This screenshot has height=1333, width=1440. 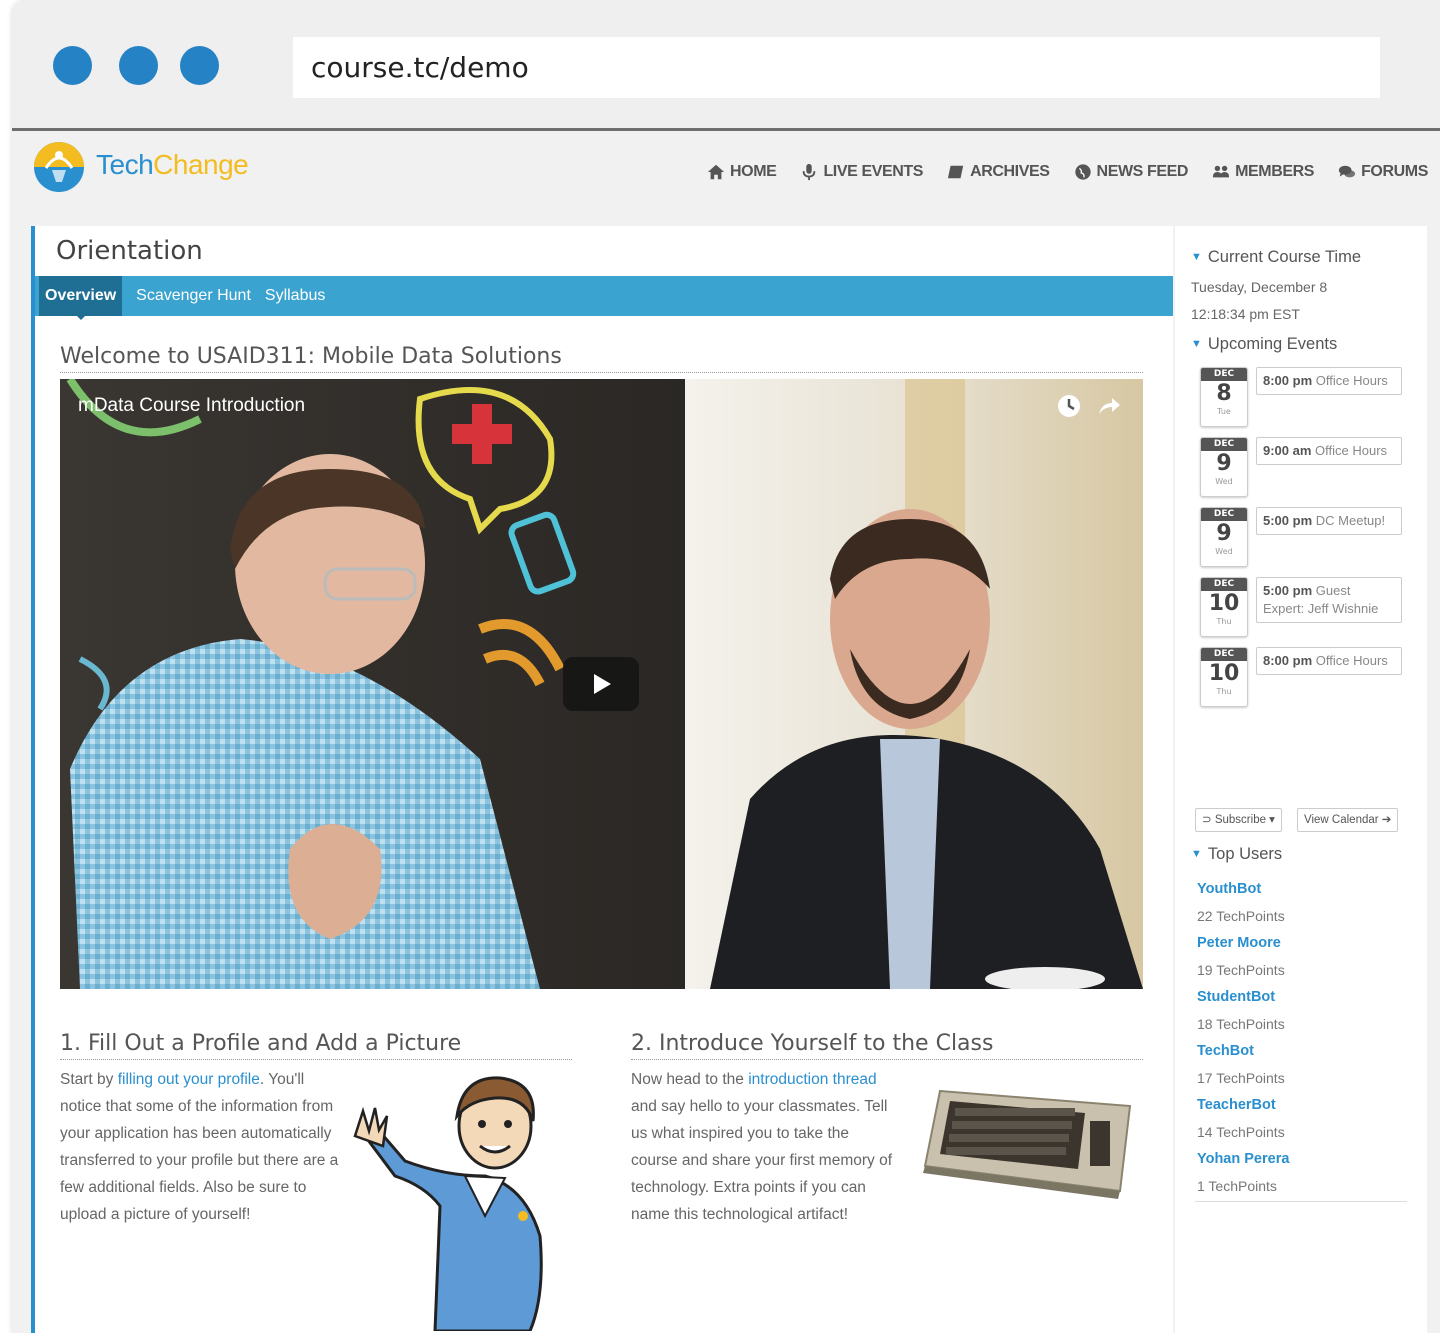 I want to click on top-user-name: TechBot, so click(x=1225, y=1051).